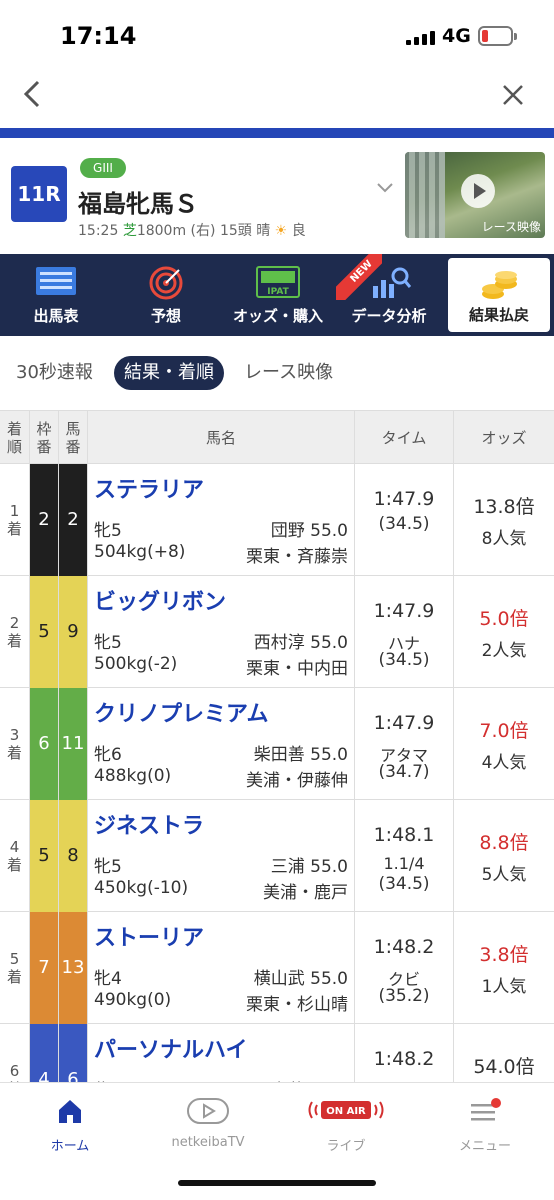  I want to click on grade-badge: GIII, so click(103, 168).